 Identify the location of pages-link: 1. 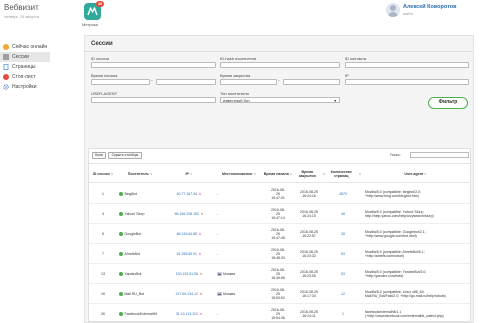
(343, 314).